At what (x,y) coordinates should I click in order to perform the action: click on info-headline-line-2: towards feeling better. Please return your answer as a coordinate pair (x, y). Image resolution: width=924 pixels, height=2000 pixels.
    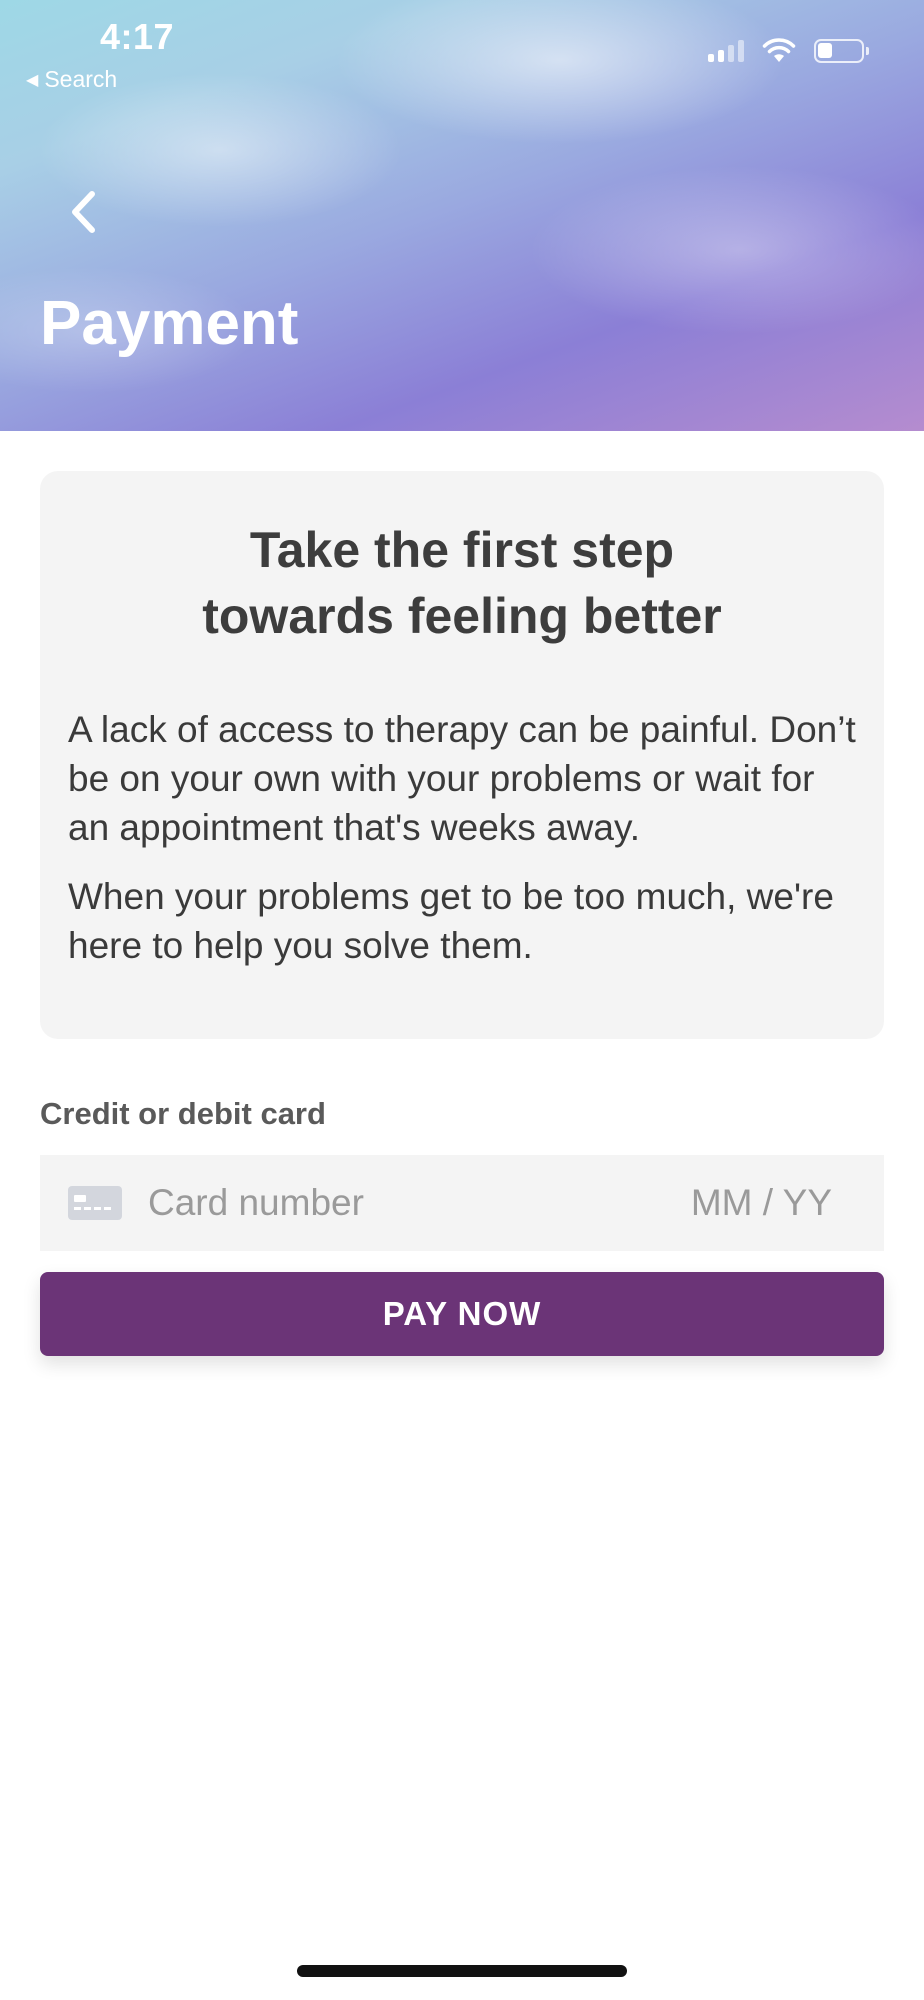
    Looking at the image, I should click on (462, 616).